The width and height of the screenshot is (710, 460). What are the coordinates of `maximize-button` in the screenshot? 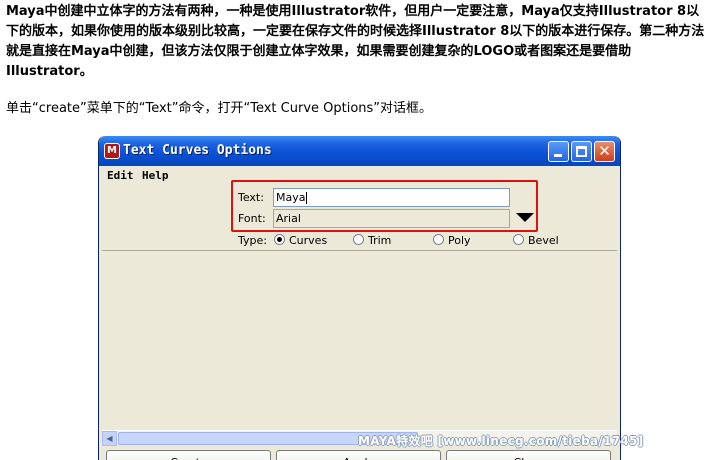 It's located at (581, 151).